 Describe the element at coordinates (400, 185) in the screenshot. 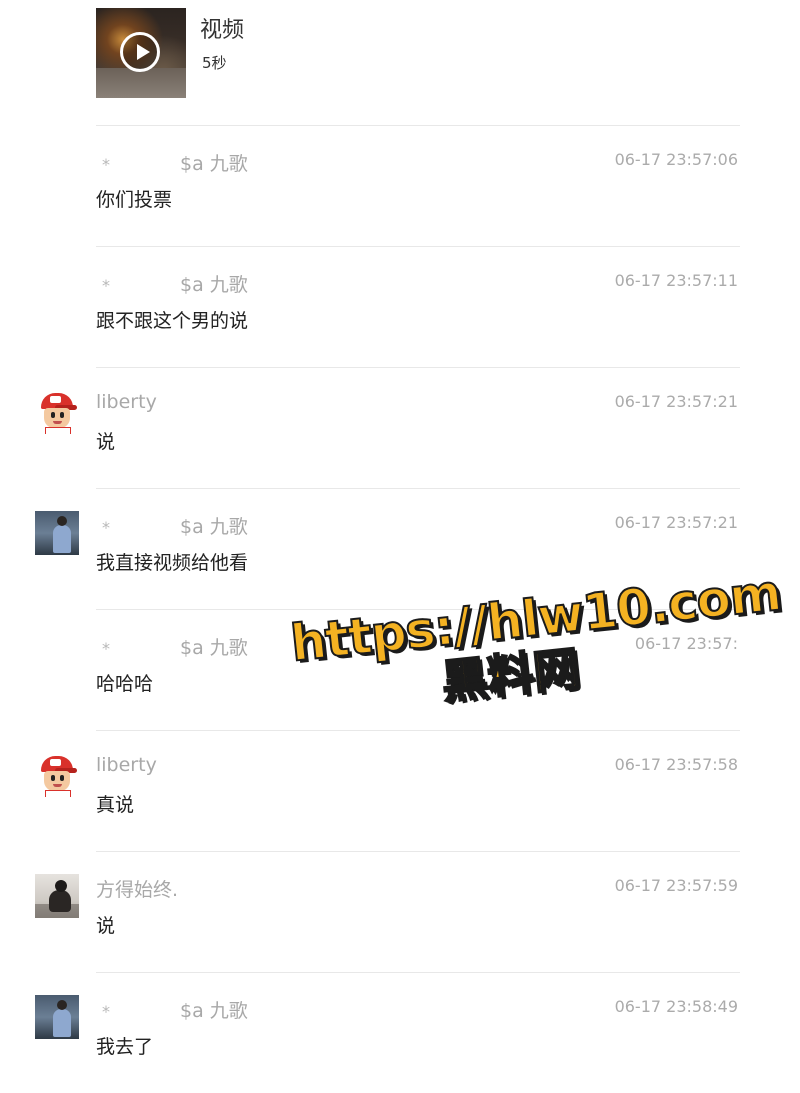

I see `message-row: * $a 九歌 06-17 23:57:06 你们投票` at that location.